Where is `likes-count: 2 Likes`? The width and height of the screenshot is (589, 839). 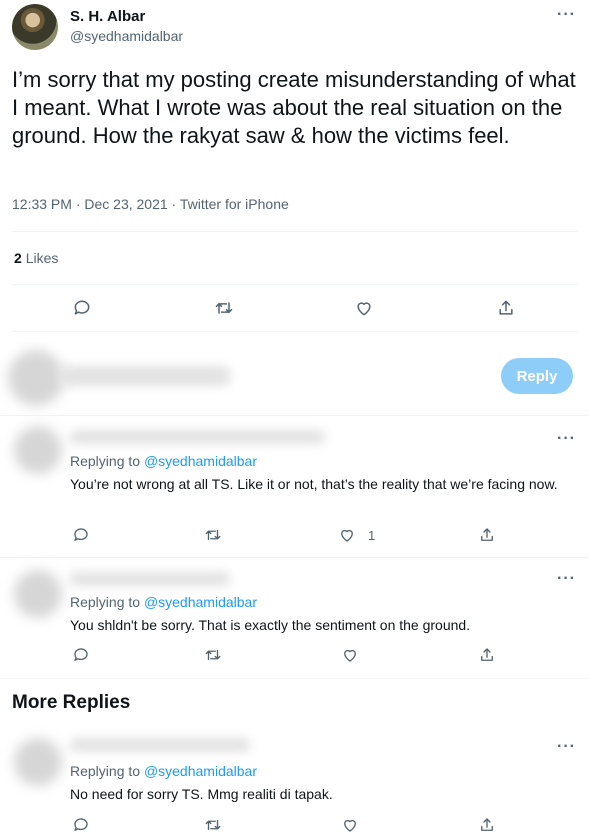 likes-count: 2 Likes is located at coordinates (36, 258).